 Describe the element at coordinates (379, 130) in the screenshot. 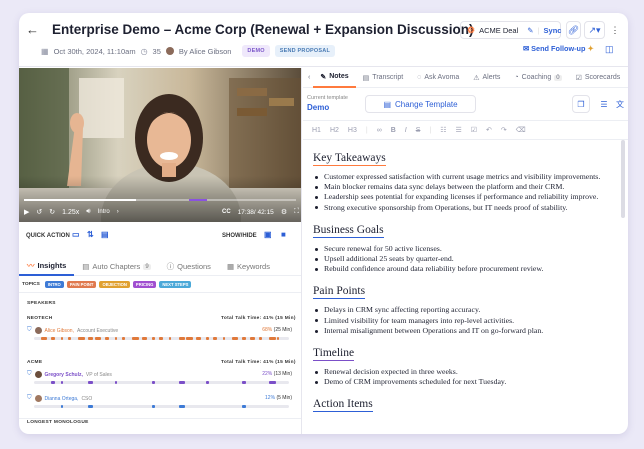

I see `link-icon: ∞` at that location.